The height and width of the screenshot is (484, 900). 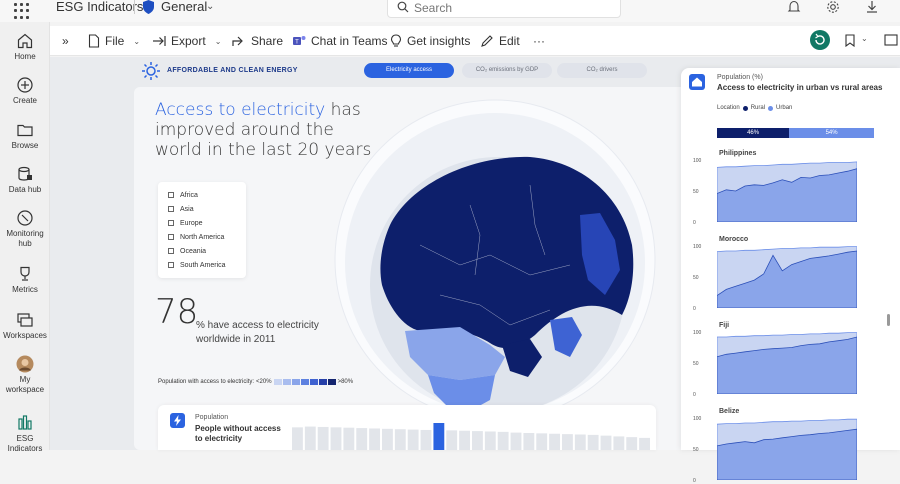 What do you see at coordinates (25, 229) in the screenshot?
I see `nav-monitoring-hub: Monitoring hub` at bounding box center [25, 229].